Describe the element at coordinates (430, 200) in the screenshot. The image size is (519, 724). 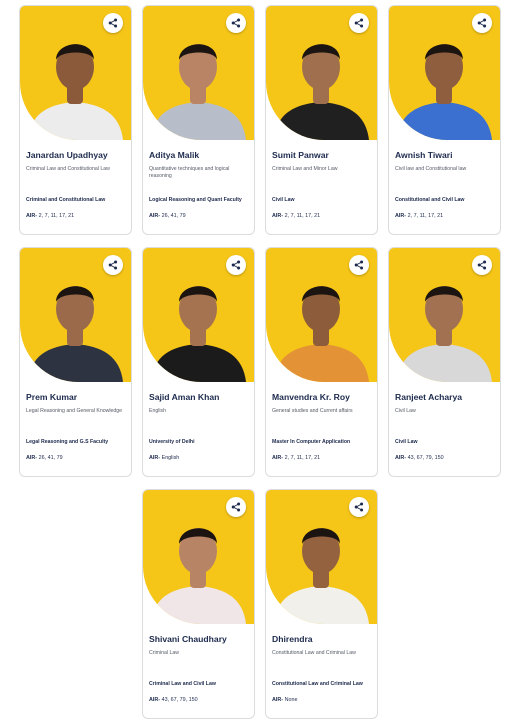
I see `faculty-specialization: Constitutional and Civil Law` at that location.